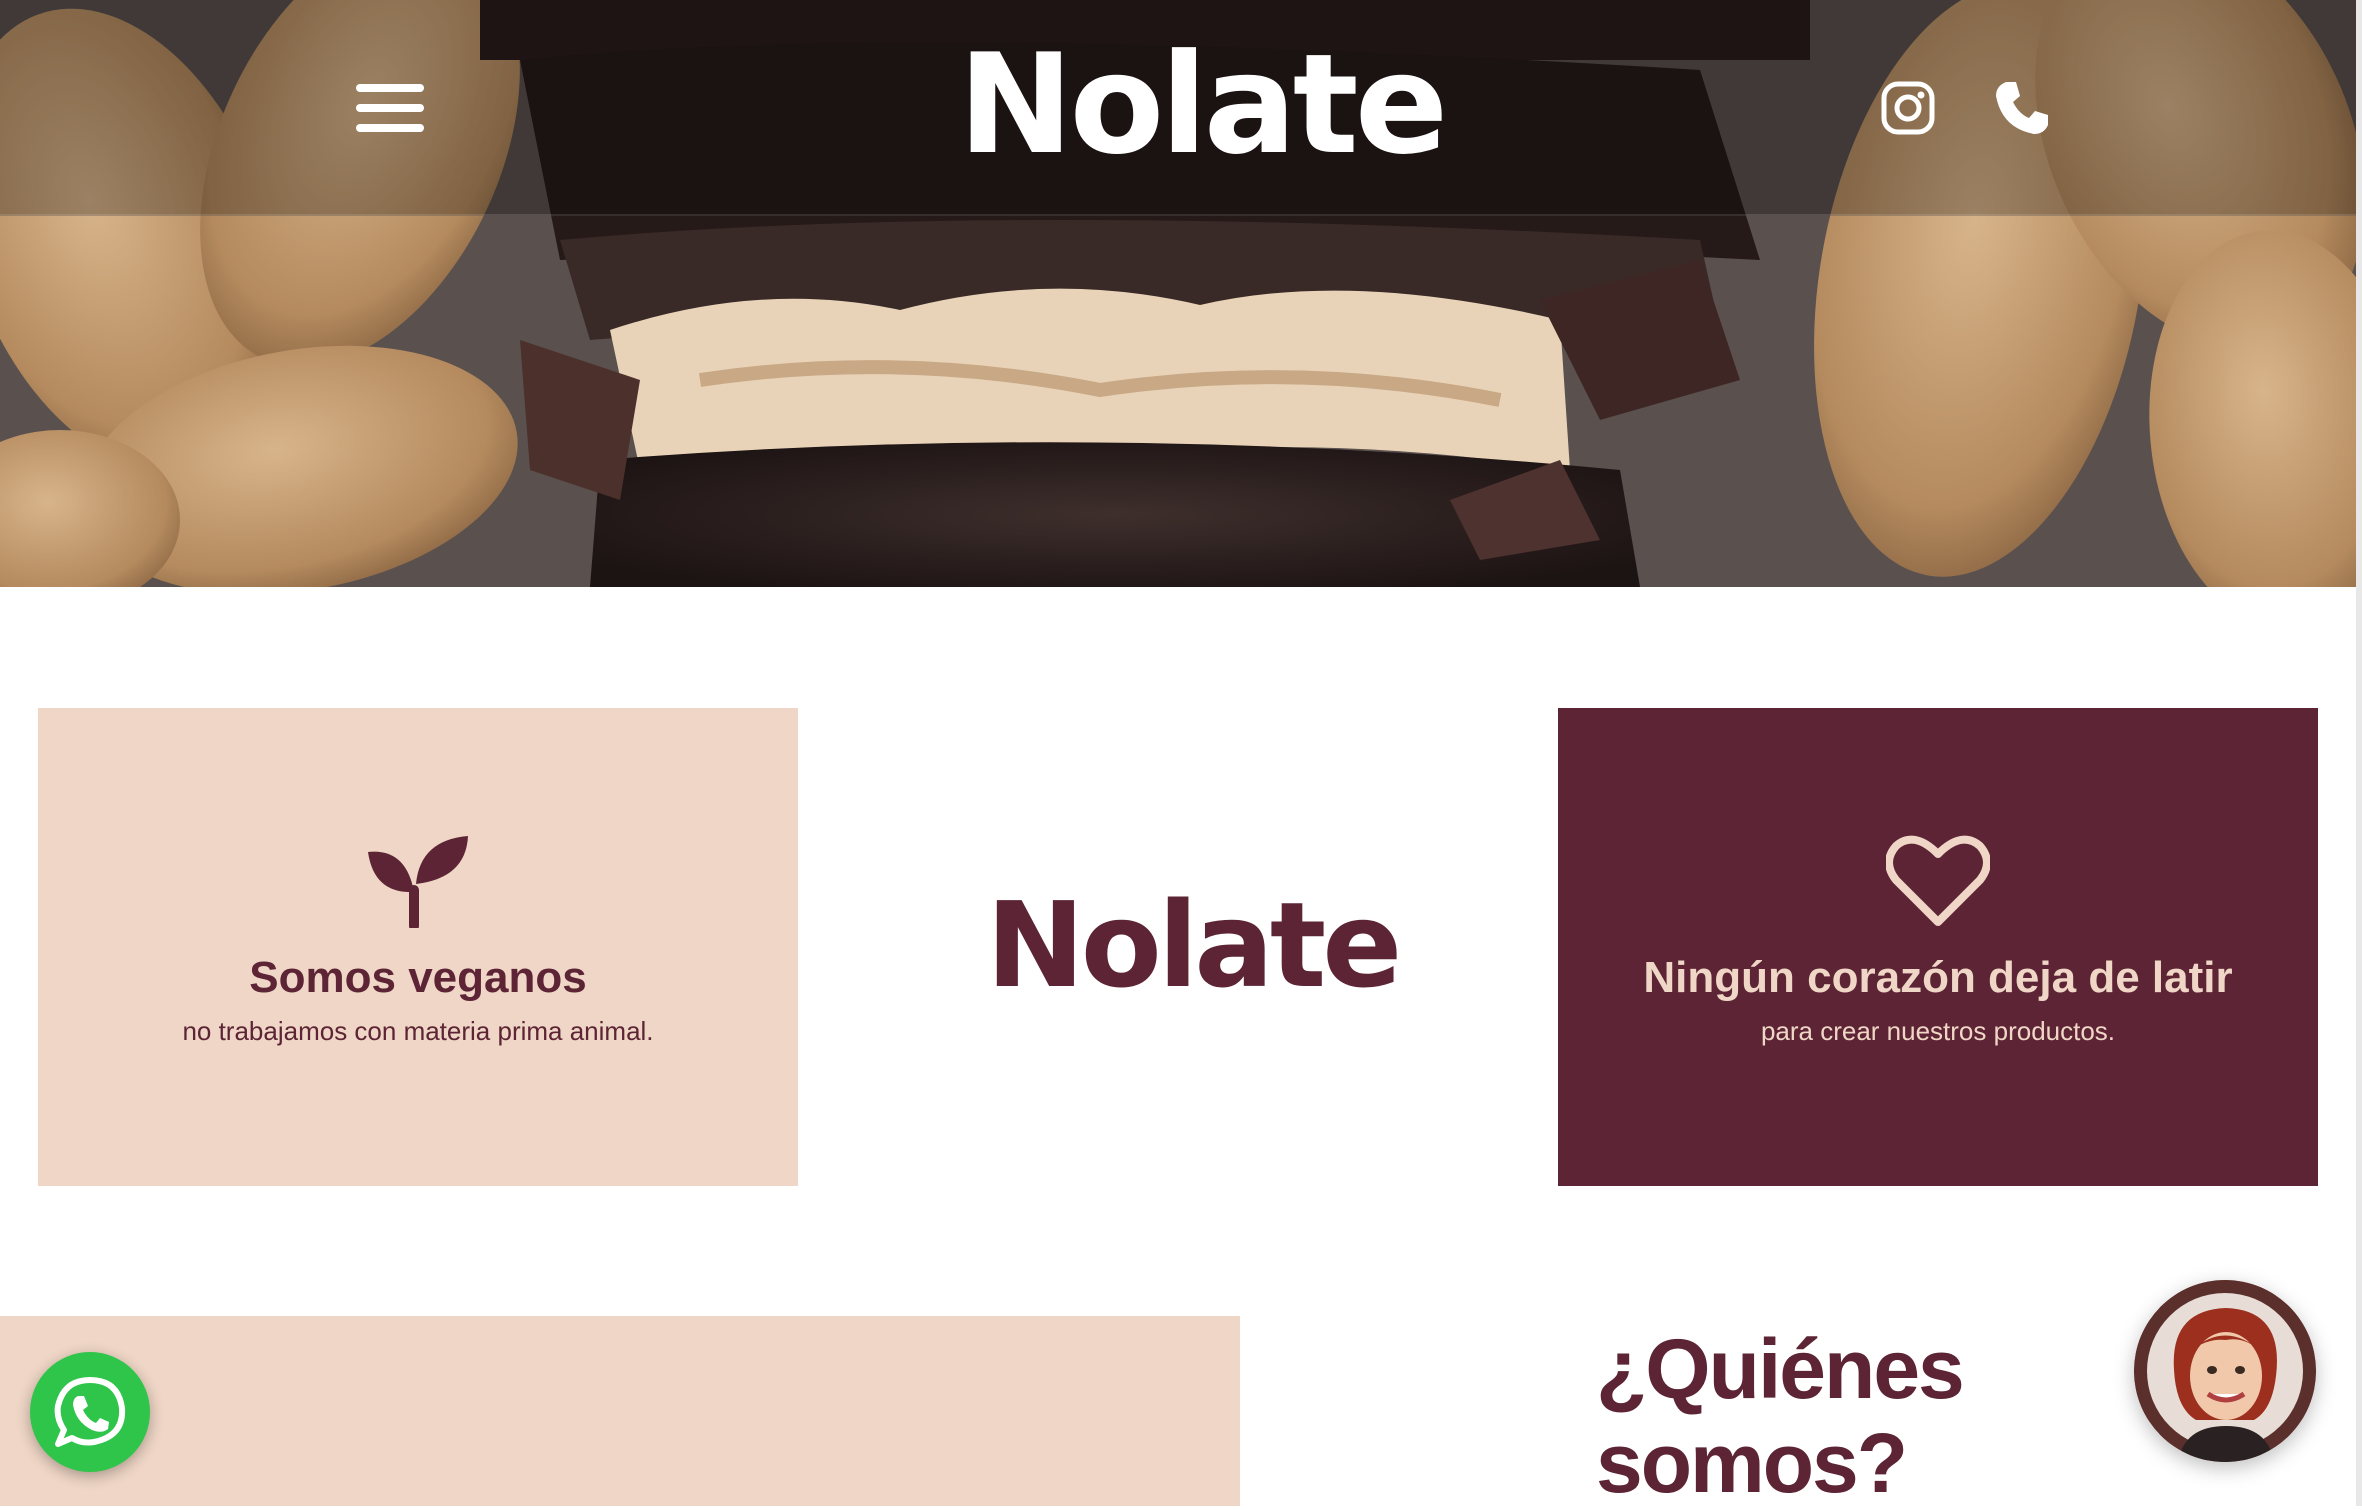 This screenshot has width=2362, height=1510. I want to click on header-logo-text: Nolate, so click(1203, 104).